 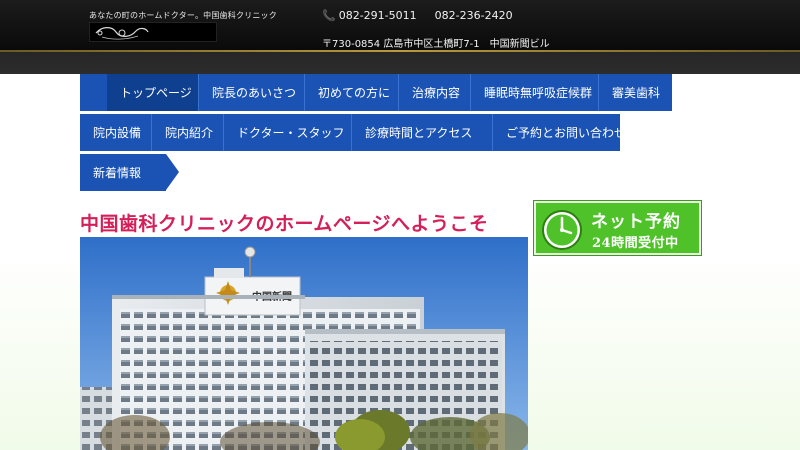 What do you see at coordinates (129, 172) in the screenshot?
I see `nav-news: 新着情報` at bounding box center [129, 172].